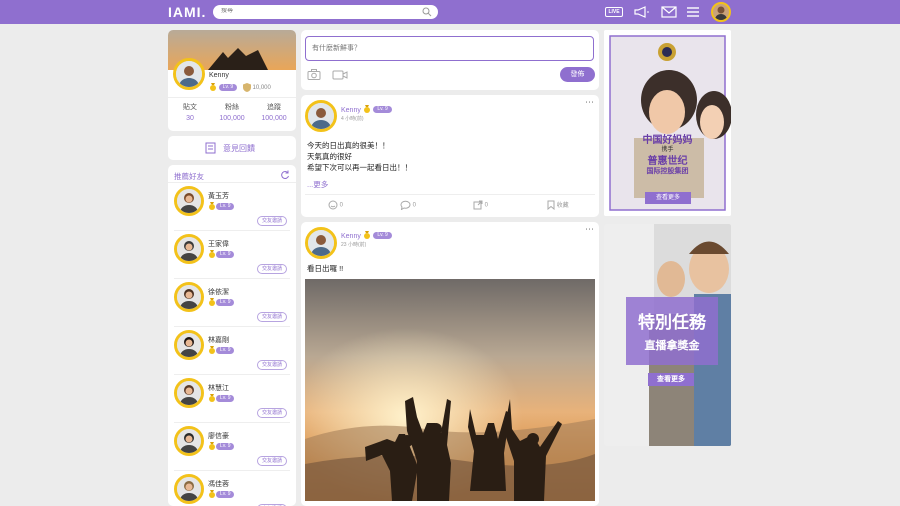  I want to click on menu-icon, so click(693, 12).